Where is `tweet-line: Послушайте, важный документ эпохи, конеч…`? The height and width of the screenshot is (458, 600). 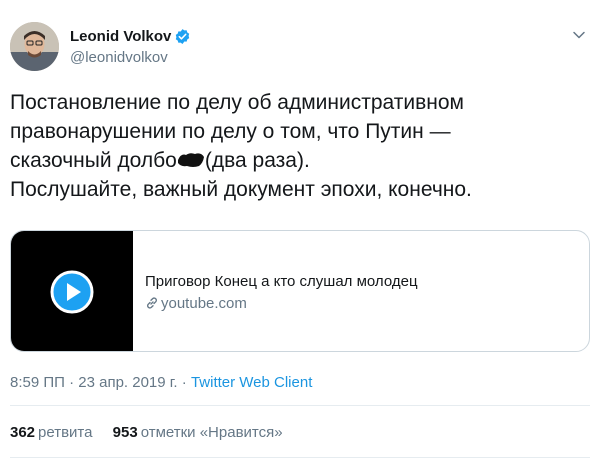 tweet-line: Послушайте, важный документ эпохи, конеч… is located at coordinates (241, 189).